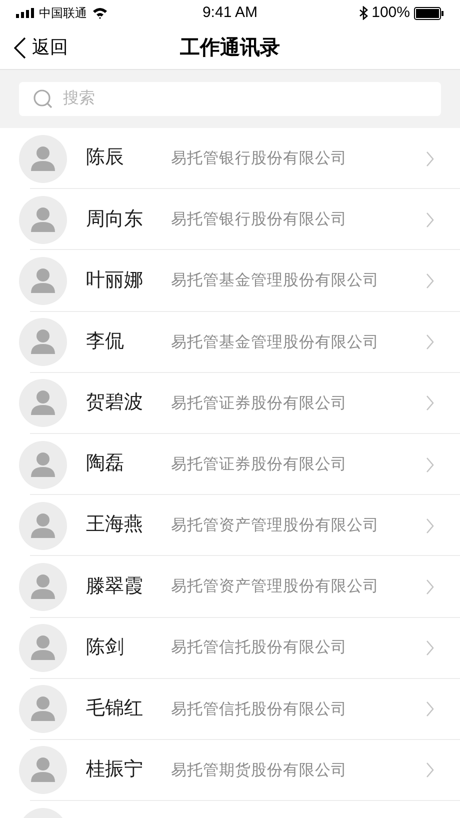 This screenshot has height=818, width=460. Describe the element at coordinates (63, 13) in the screenshot. I see `carrier-name: 中国联通` at that location.